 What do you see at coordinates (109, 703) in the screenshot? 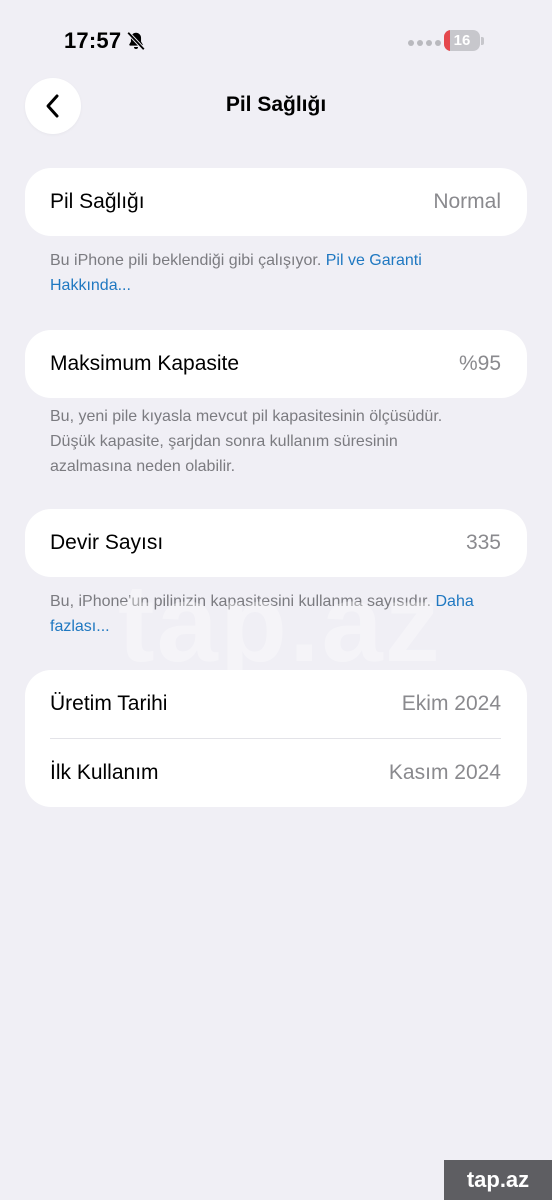
I see `manufacture-date-label: Üretim Tarihi` at bounding box center [109, 703].